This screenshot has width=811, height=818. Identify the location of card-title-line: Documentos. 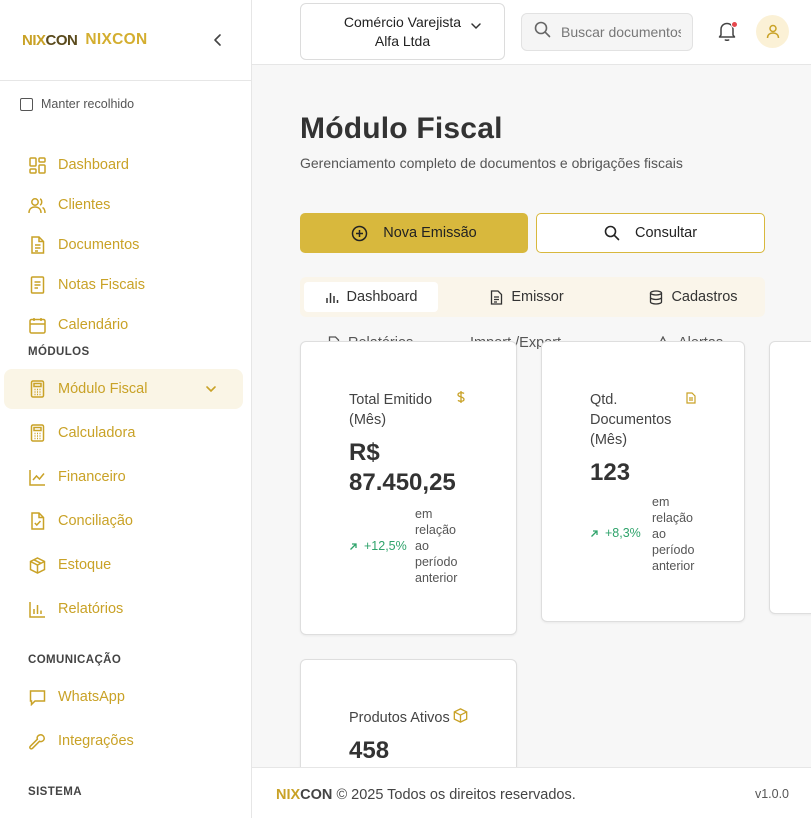
(631, 420).